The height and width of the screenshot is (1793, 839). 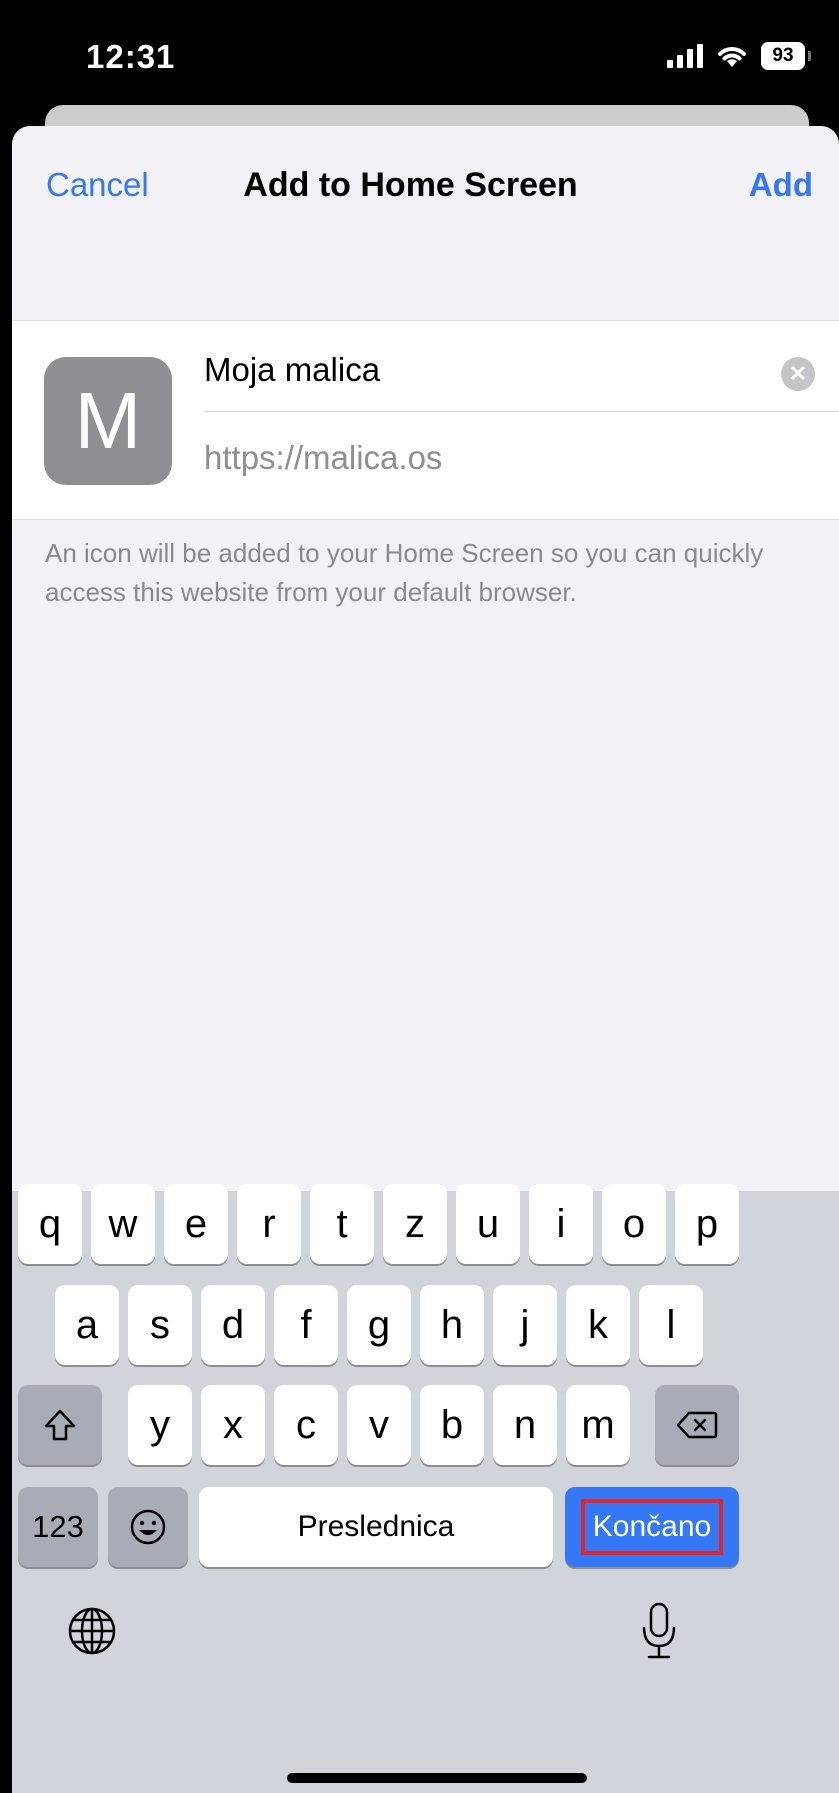 I want to click on battery-icon: 93, so click(x=786, y=56).